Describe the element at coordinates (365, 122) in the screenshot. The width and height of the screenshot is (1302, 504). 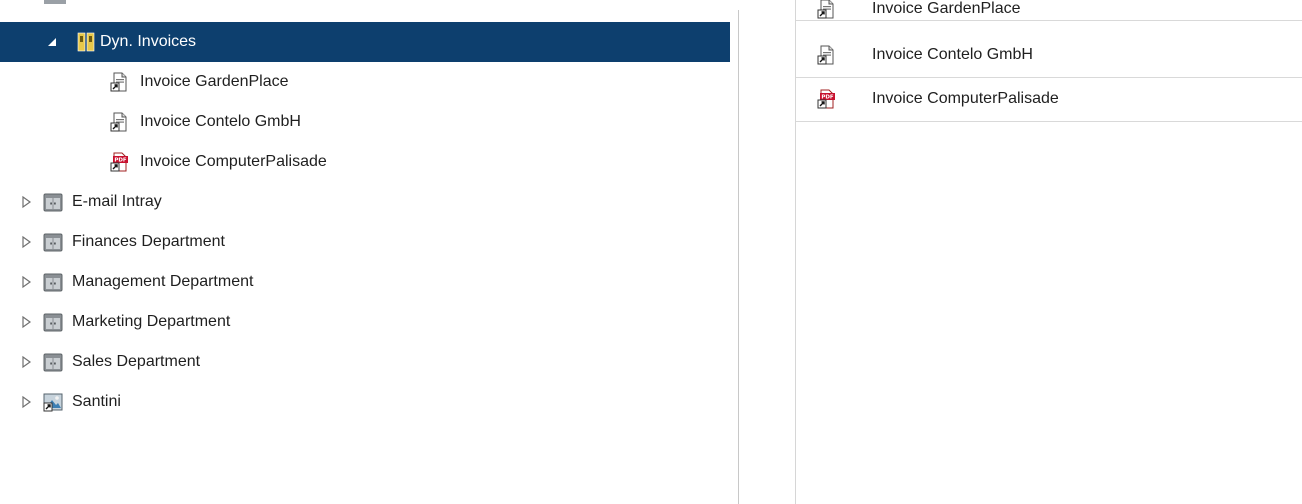
I see `tree-item-invoice-contelo: Invoice Contelo GmbH` at that location.